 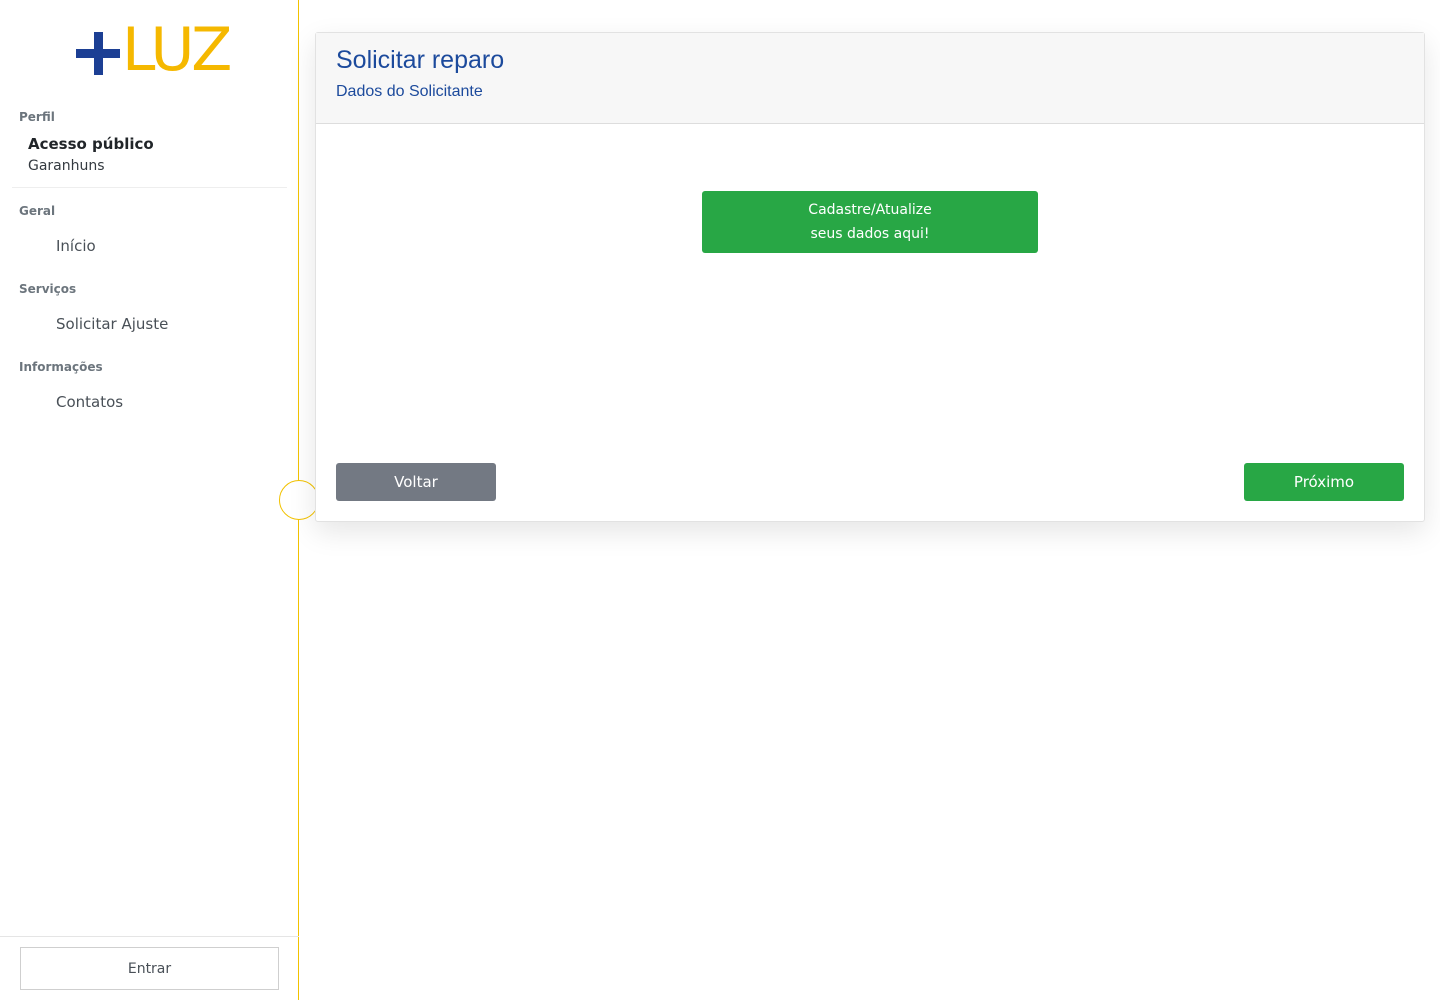 What do you see at coordinates (870, 78) in the screenshot?
I see `card-header: Solicitar reparo Dados do Solicitante` at bounding box center [870, 78].